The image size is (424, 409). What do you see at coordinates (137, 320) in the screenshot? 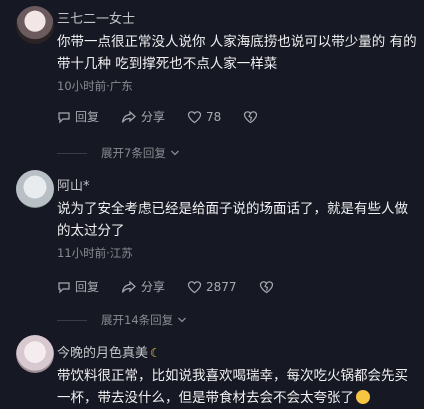
I see `expand-replies-label: 展开14条回复` at bounding box center [137, 320].